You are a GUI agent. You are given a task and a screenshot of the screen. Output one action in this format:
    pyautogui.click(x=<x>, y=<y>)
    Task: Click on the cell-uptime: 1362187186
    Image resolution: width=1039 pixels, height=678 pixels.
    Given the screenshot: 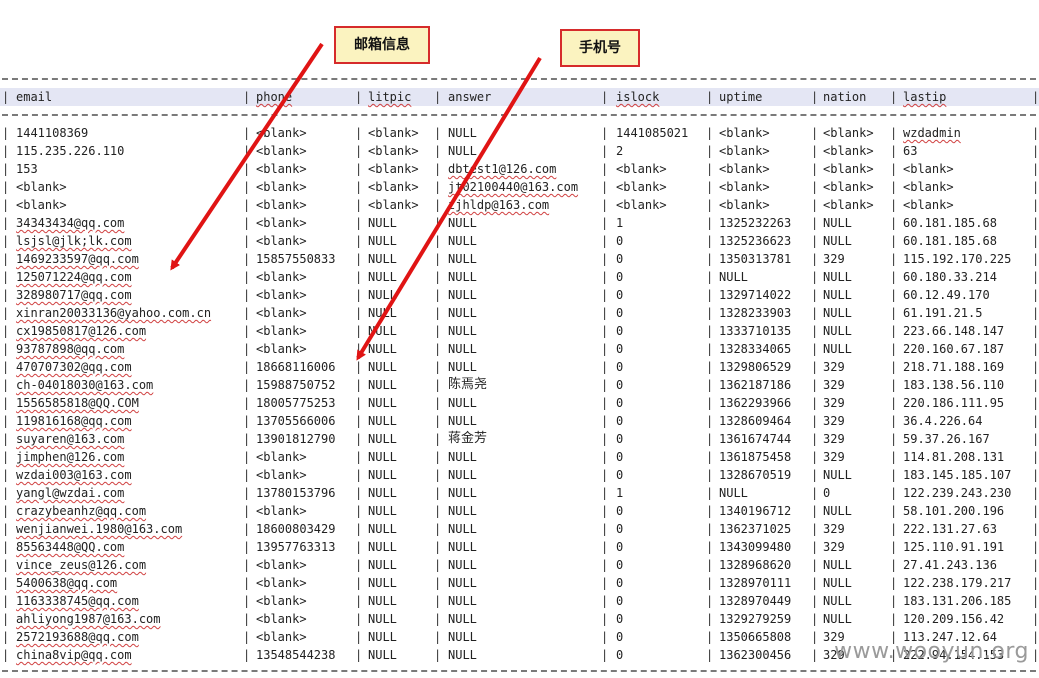 What is the action you would take?
    pyautogui.click(x=755, y=385)
    